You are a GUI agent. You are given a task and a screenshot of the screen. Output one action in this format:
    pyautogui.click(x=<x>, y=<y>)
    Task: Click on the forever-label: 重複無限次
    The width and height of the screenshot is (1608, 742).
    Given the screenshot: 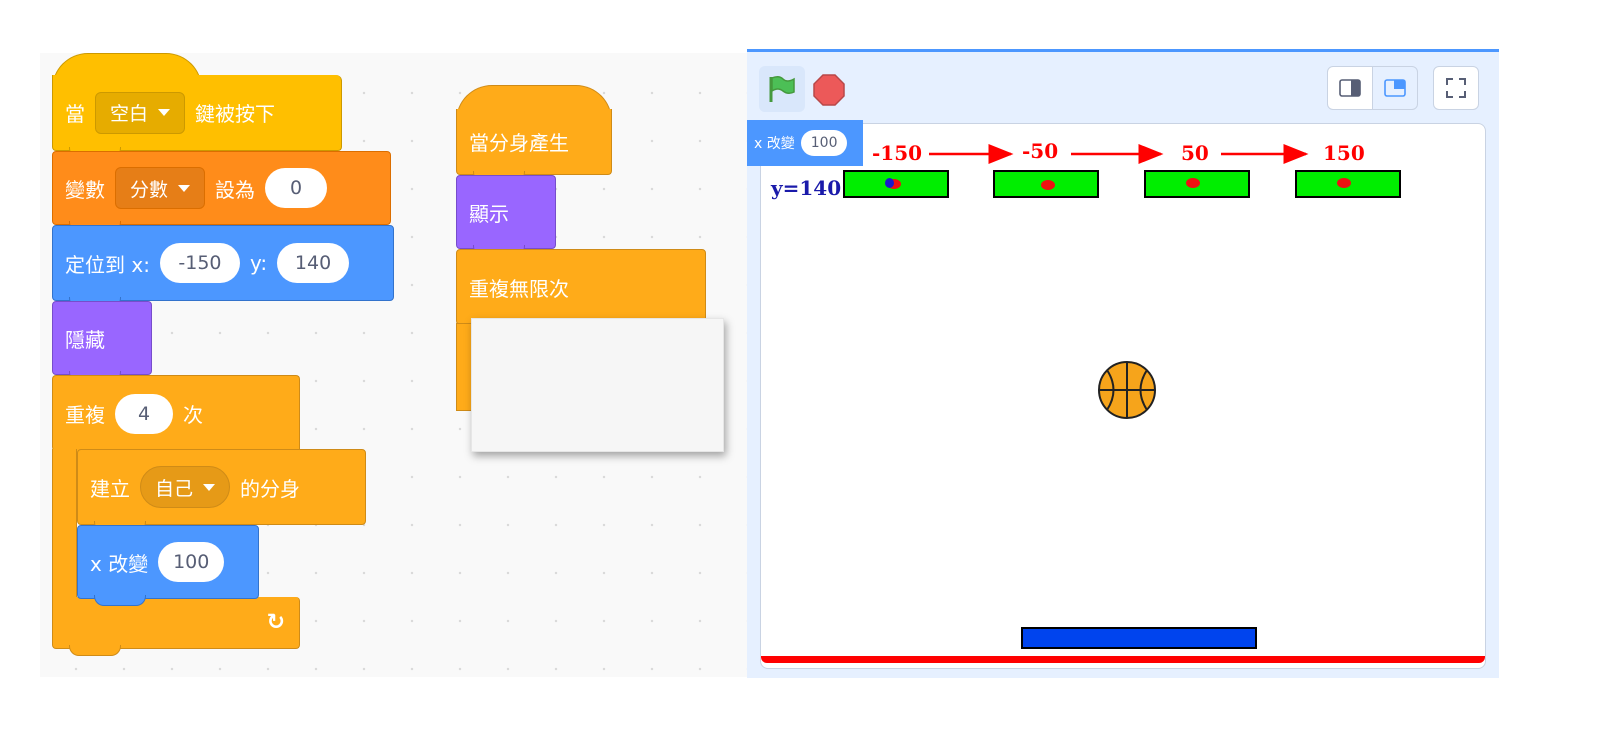 What is the action you would take?
    pyautogui.click(x=519, y=288)
    